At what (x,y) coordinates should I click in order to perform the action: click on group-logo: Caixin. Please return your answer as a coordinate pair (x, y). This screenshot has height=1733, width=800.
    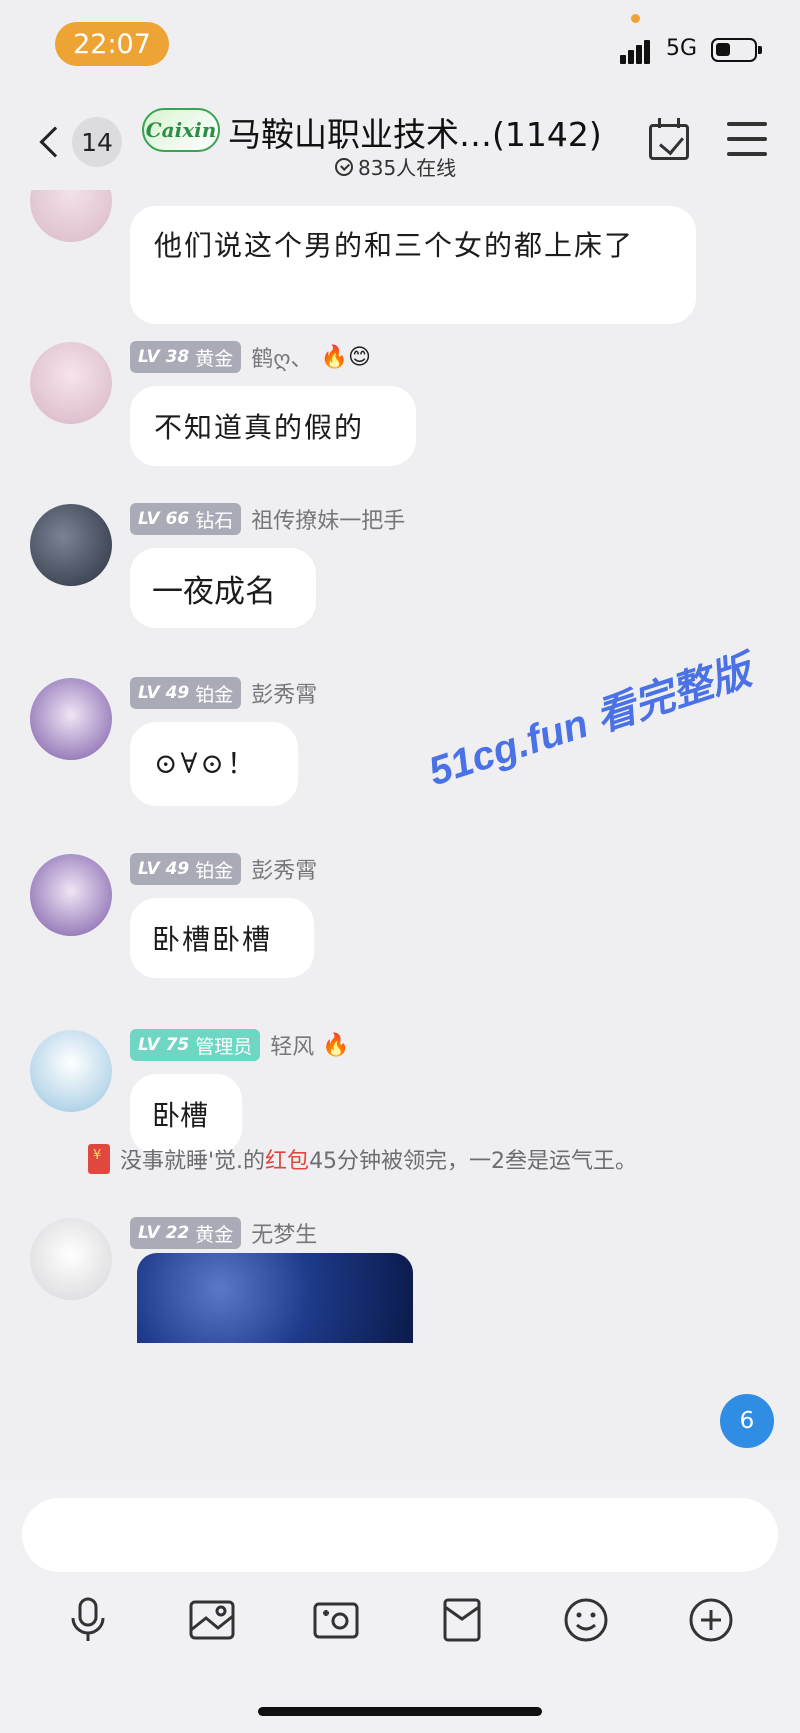
    Looking at the image, I should click on (181, 130).